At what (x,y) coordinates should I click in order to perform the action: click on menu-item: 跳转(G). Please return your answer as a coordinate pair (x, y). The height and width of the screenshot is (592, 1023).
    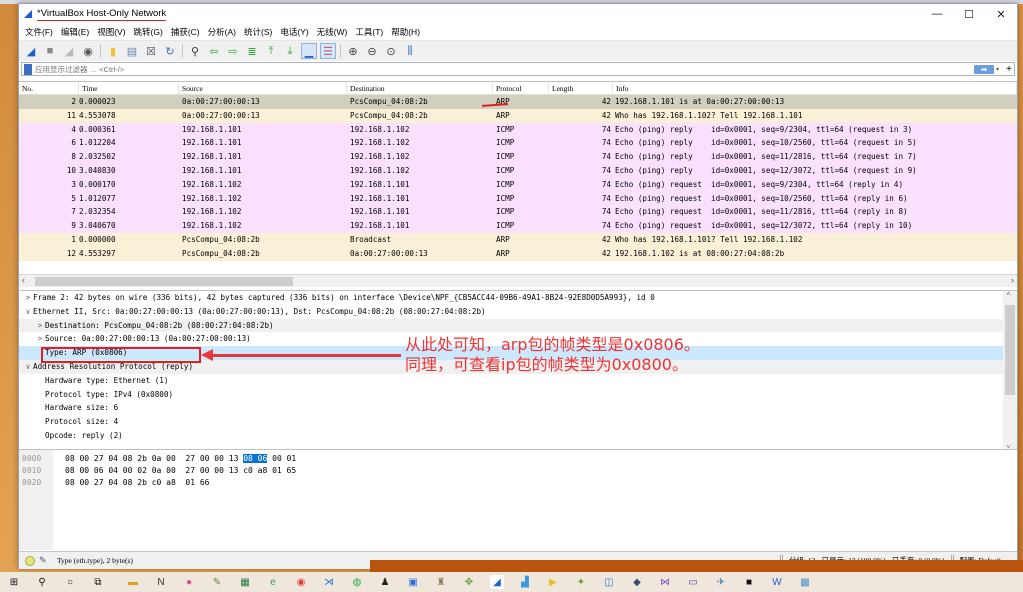
    Looking at the image, I should click on (150, 32).